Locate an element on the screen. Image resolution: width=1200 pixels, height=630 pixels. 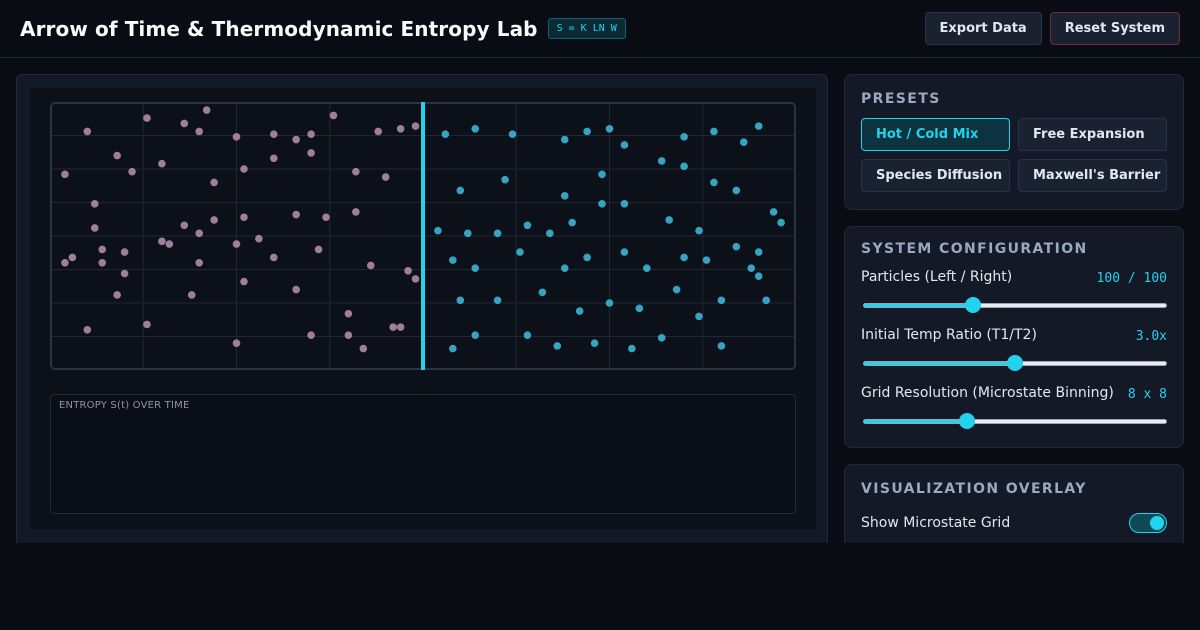
reset-system-button: Reset System is located at coordinates (1114, 28).